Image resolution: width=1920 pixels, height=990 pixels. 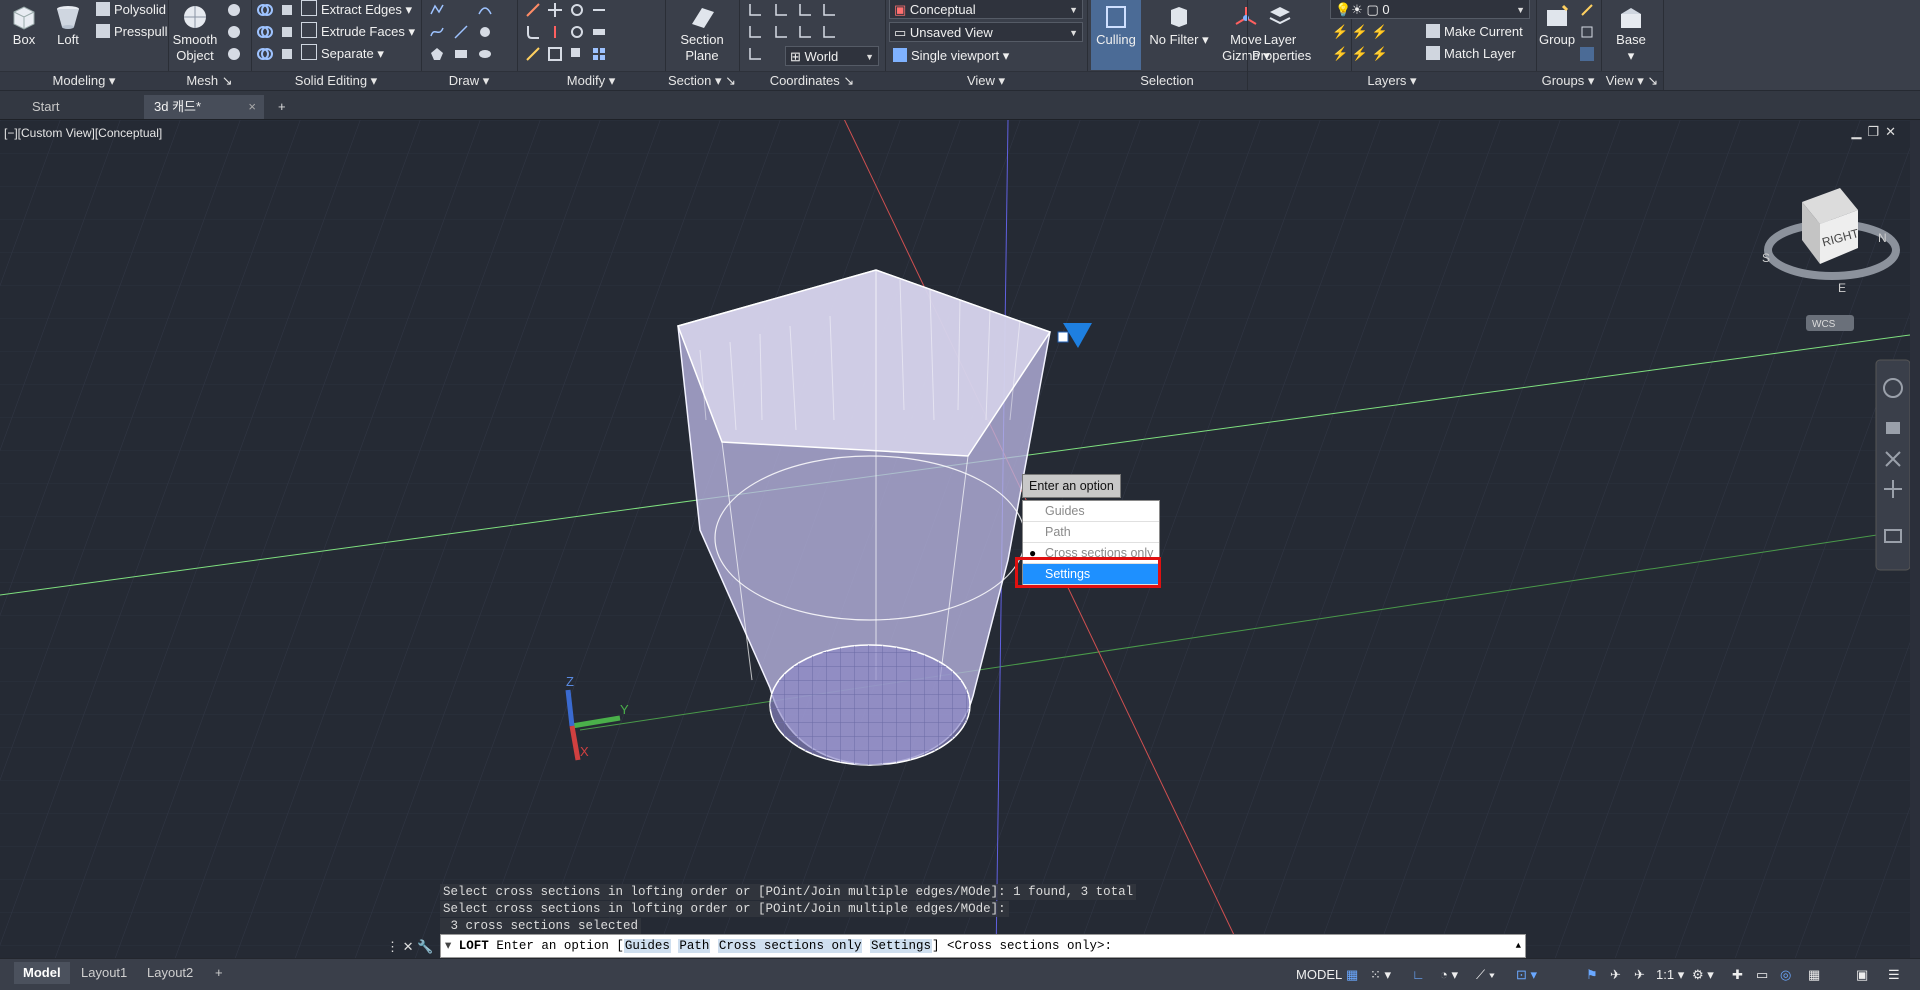 I want to click on cmd-option-path: Path, so click(x=694, y=946).